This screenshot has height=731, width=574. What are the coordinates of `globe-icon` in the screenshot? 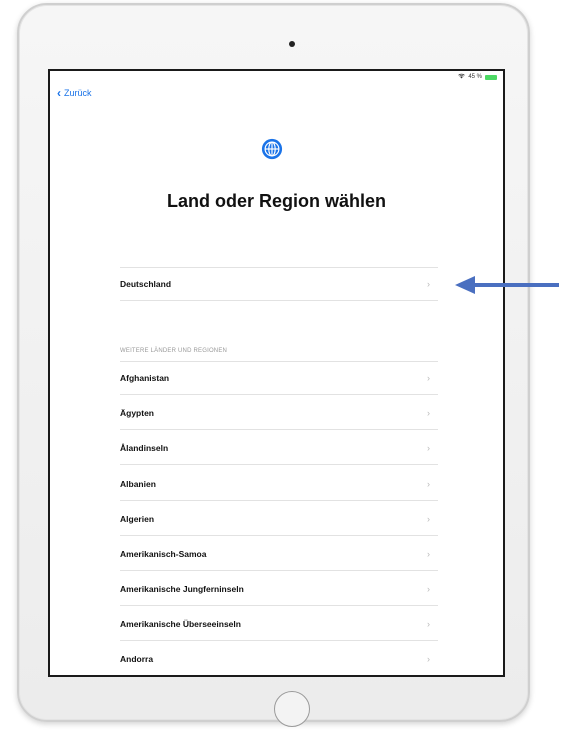 It's located at (272, 149).